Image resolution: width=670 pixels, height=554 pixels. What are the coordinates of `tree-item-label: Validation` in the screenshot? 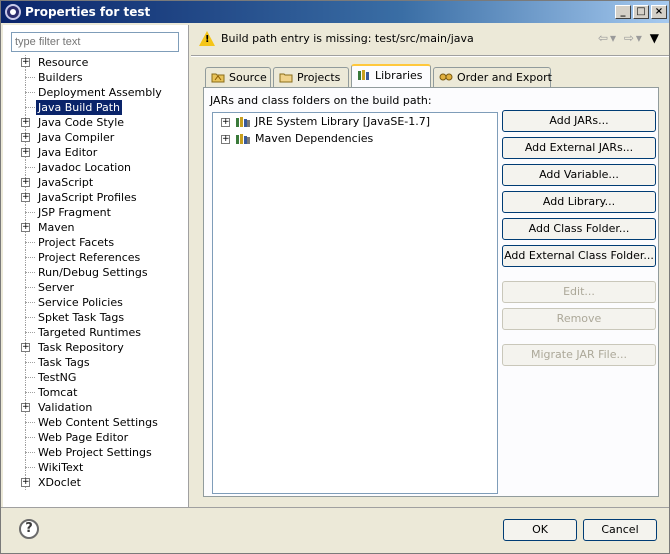 It's located at (65, 407).